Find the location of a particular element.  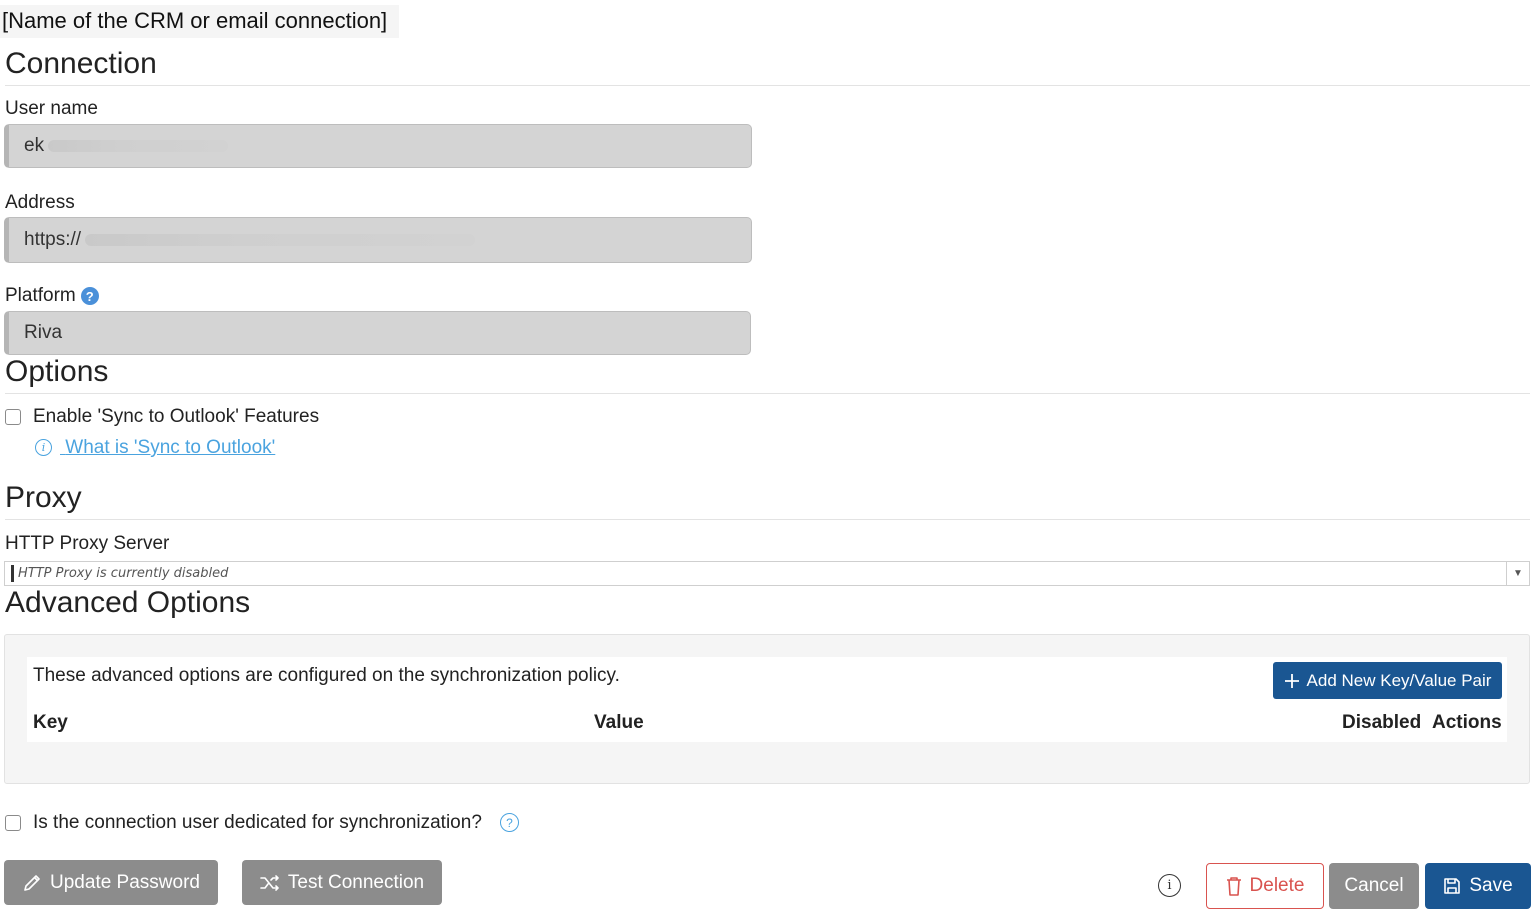

column-header-key: Key is located at coordinates (50, 722).